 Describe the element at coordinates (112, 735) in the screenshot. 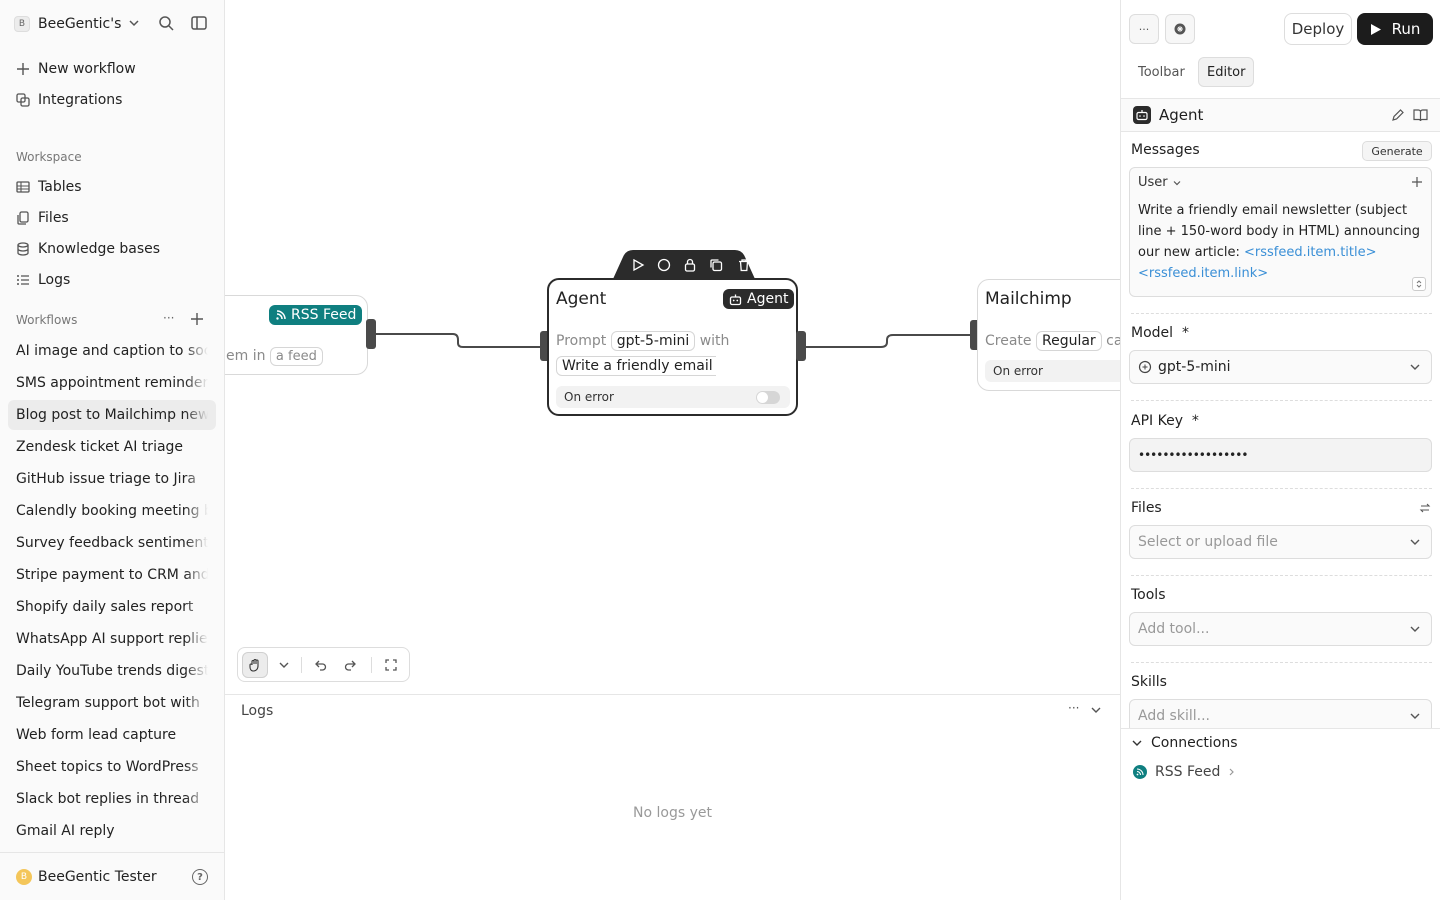

I see `workflow-item: Web form lead capture` at that location.